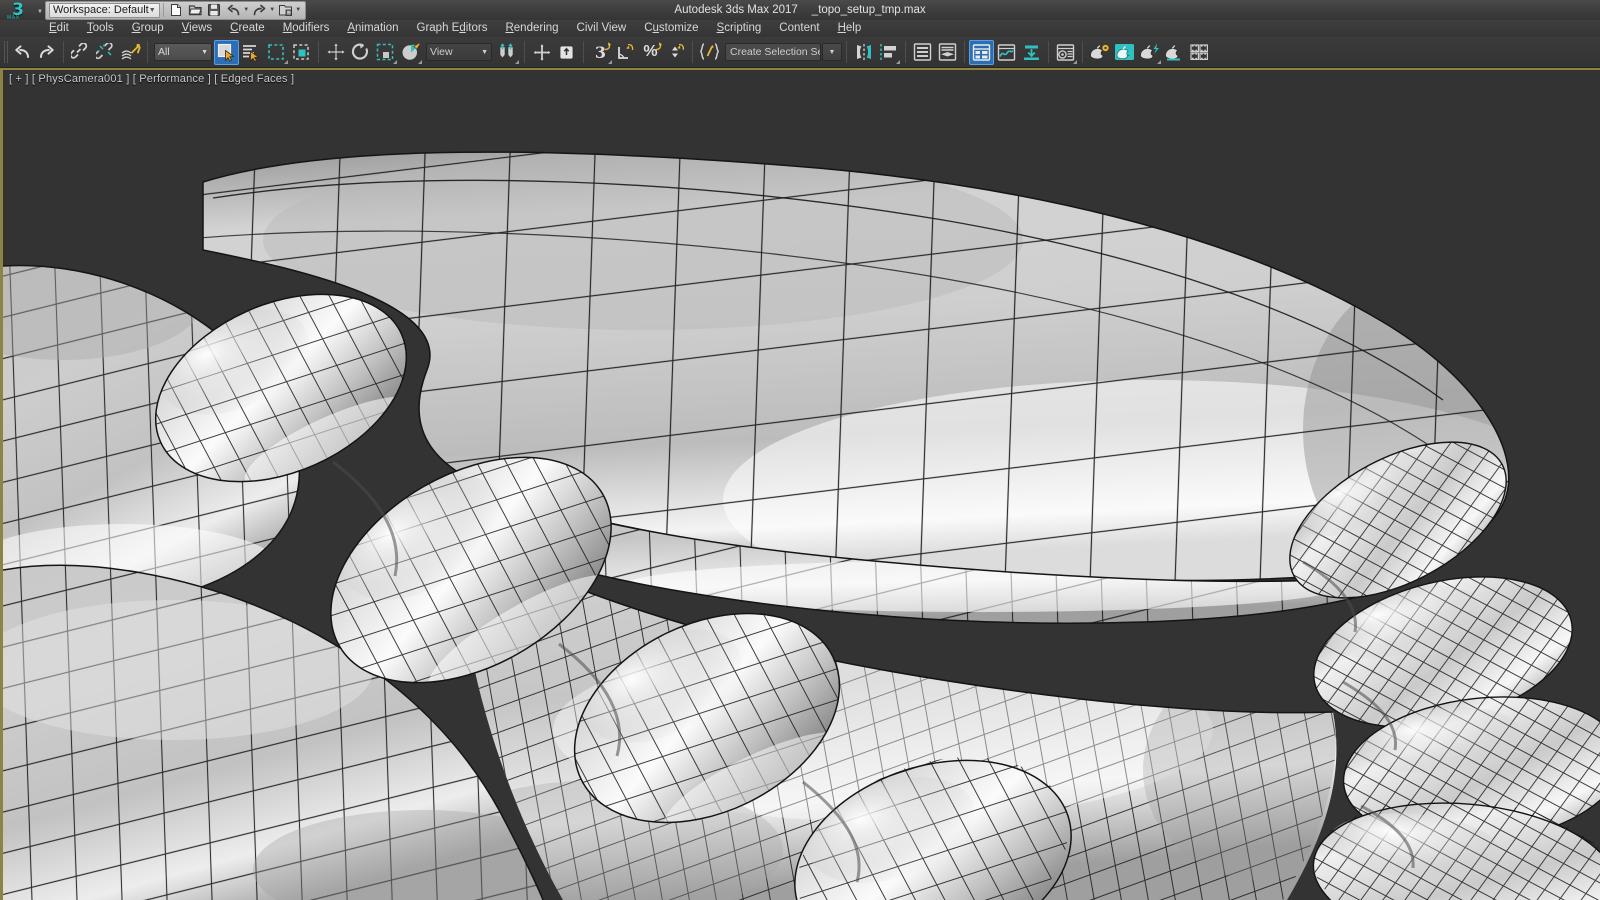  I want to click on menu-item-content: Content, so click(799, 28).